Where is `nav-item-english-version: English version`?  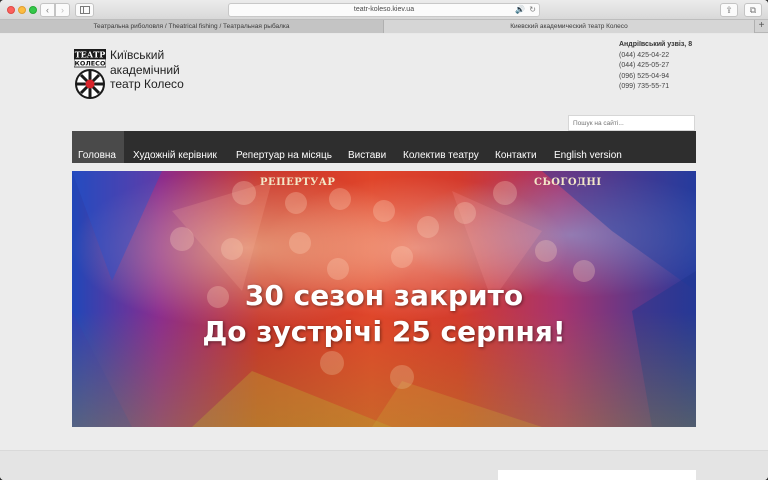 nav-item-english-version: English version is located at coordinates (588, 147).